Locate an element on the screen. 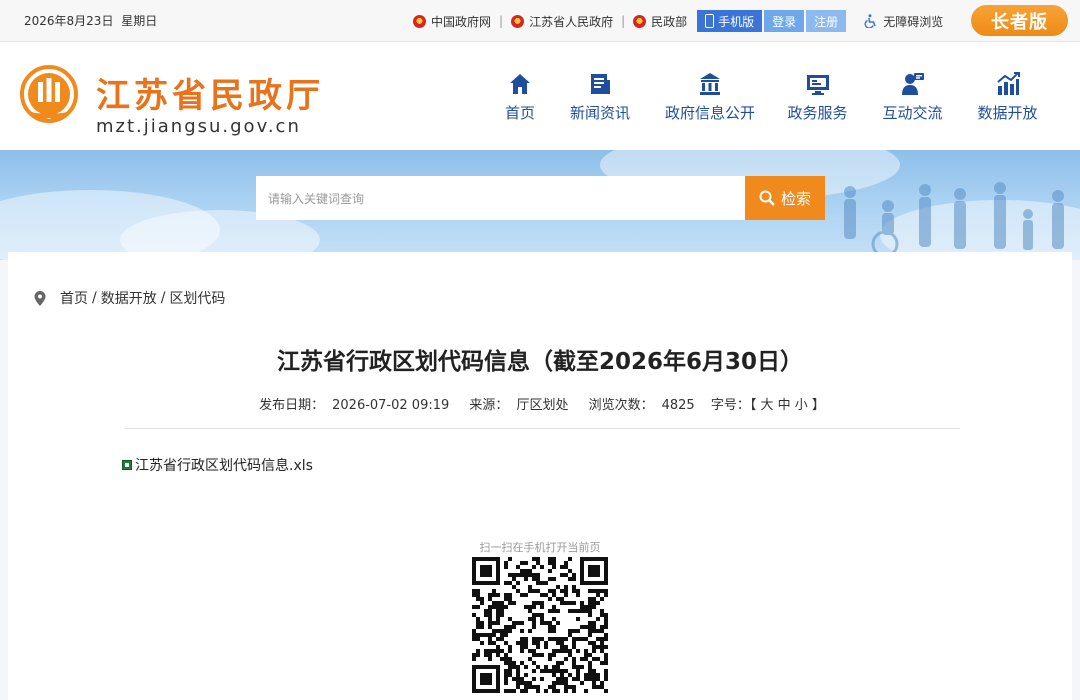 The height and width of the screenshot is (700, 1080). mobile-label: 手机版 is located at coordinates (736, 21).